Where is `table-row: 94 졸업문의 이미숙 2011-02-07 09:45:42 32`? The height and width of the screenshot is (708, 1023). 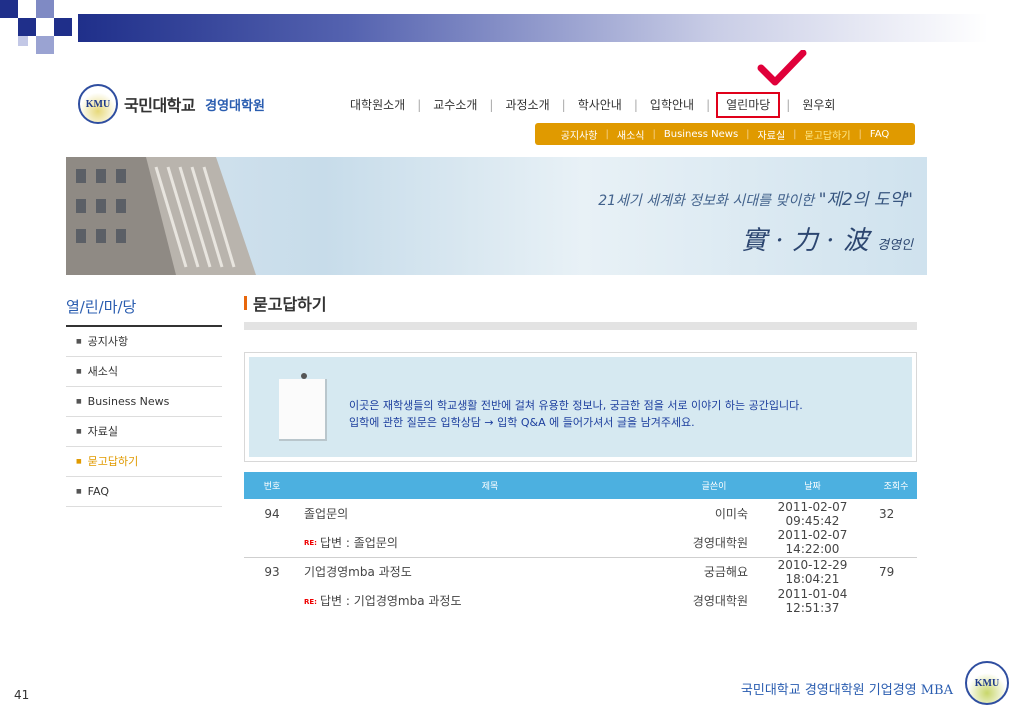 table-row: 94 졸업문의 이미숙 2011-02-07 09:45:42 32 is located at coordinates (580, 513).